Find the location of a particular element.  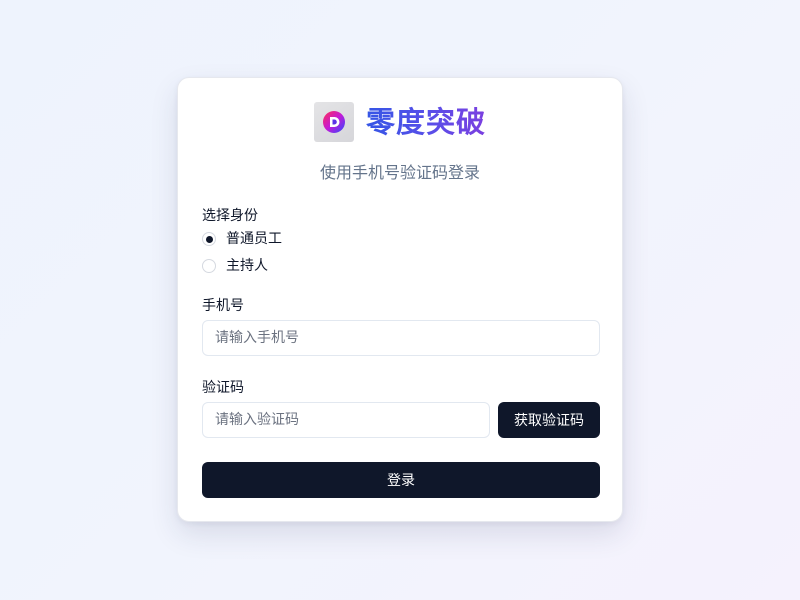

brand: 零度突破 is located at coordinates (400, 122).